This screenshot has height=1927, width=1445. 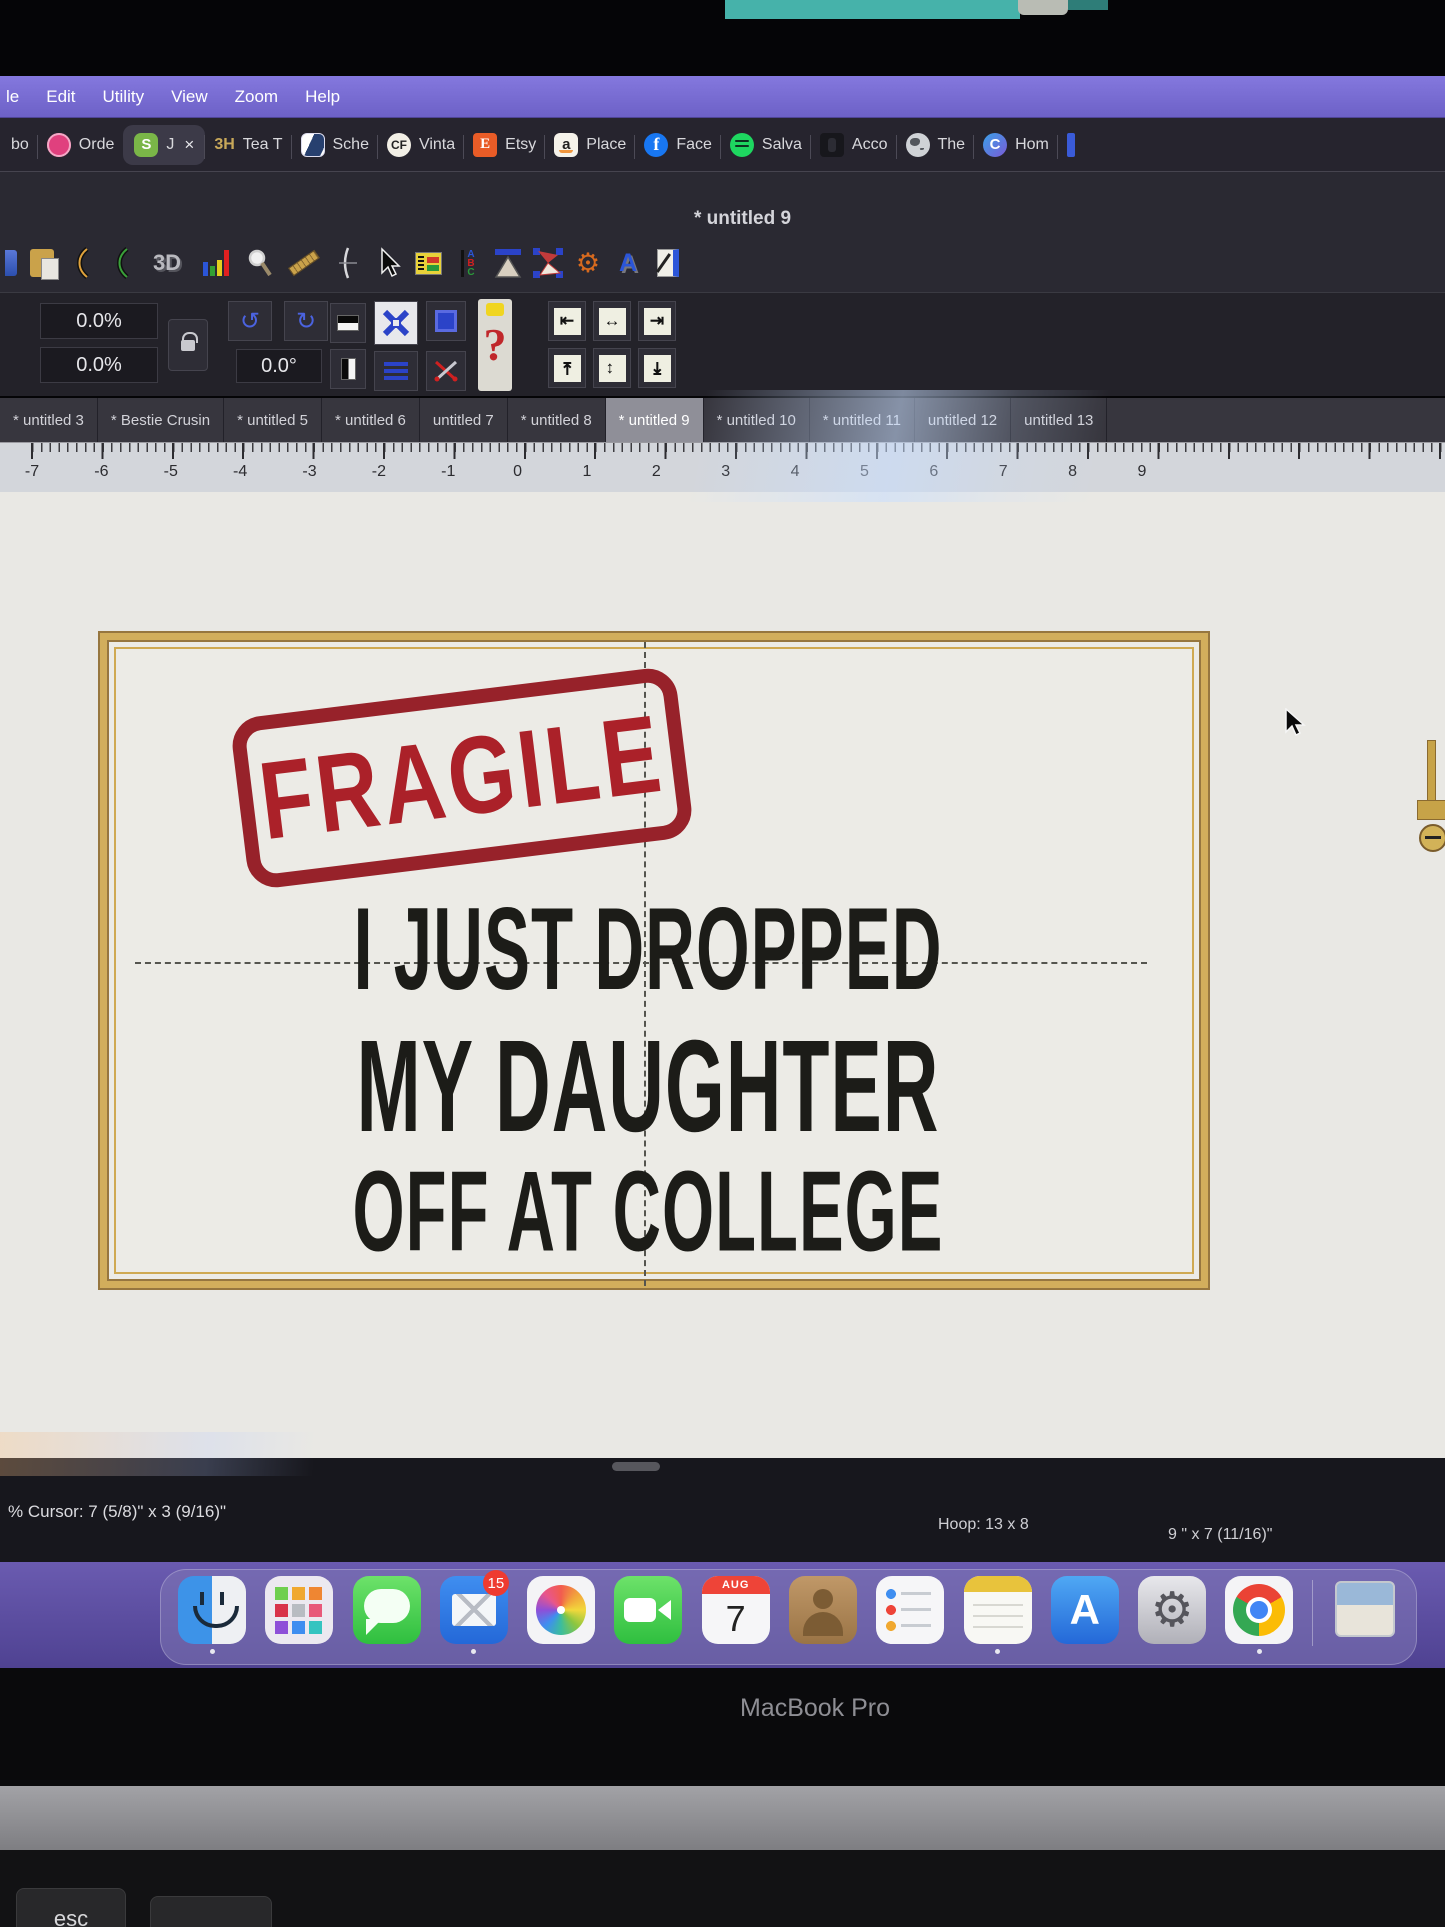 What do you see at coordinates (348, 263) in the screenshot?
I see `stitch-tool-button` at bounding box center [348, 263].